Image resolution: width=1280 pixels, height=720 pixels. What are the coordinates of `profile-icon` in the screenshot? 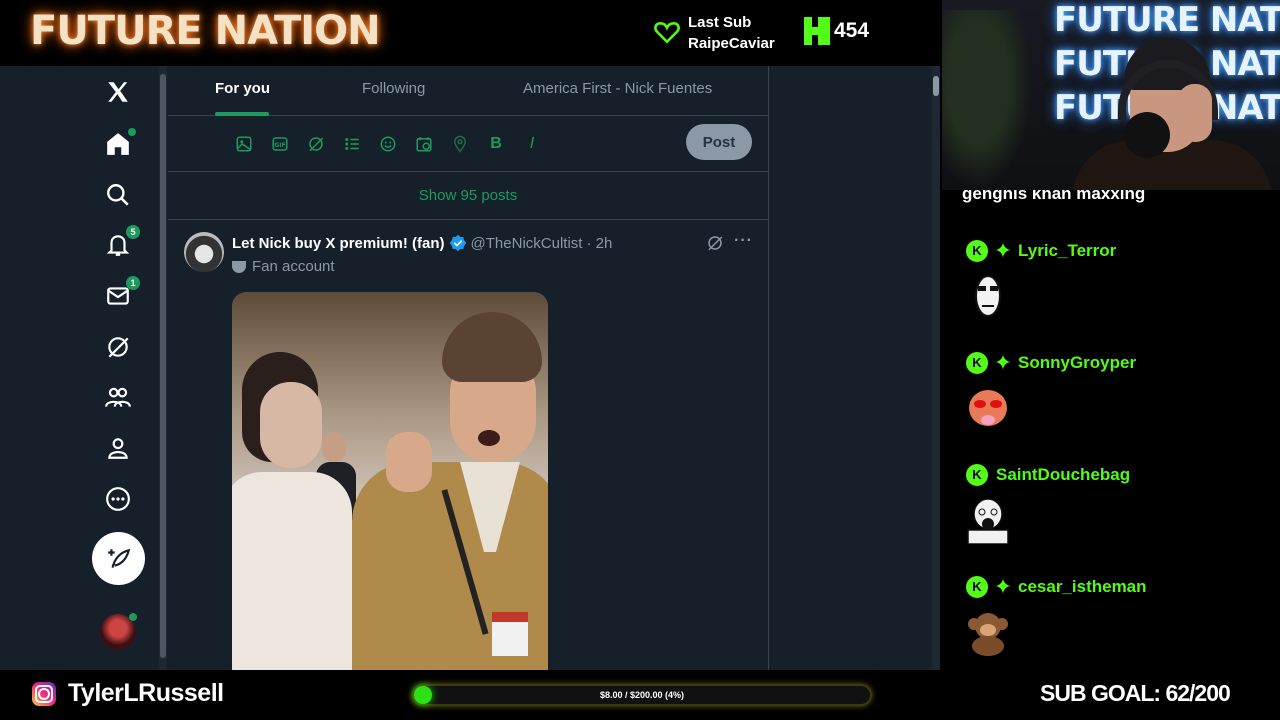 It's located at (118, 448).